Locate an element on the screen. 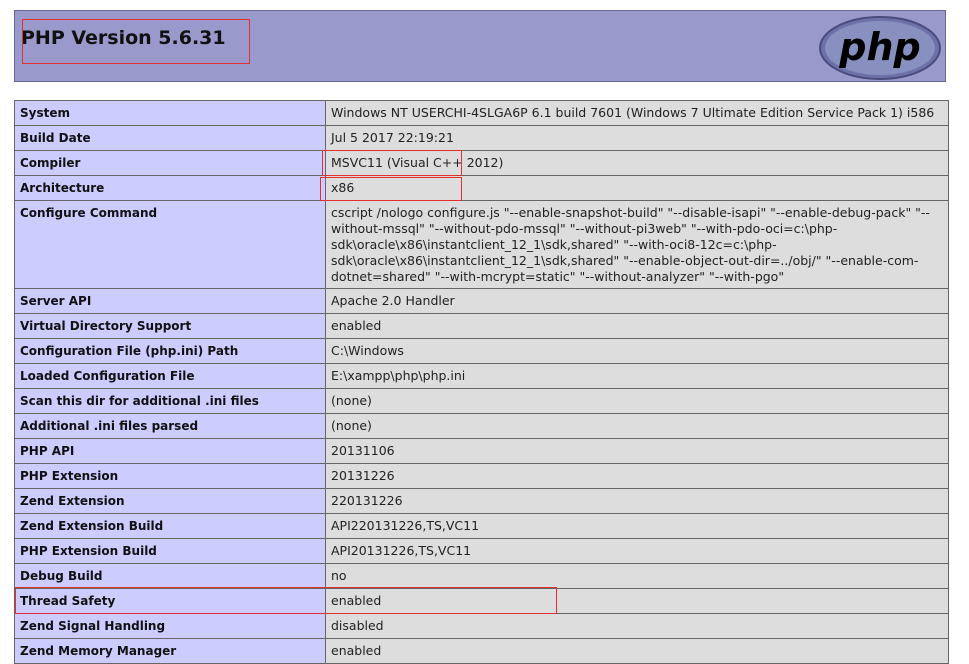  table-row: Architecture x86 is located at coordinates (481, 188).